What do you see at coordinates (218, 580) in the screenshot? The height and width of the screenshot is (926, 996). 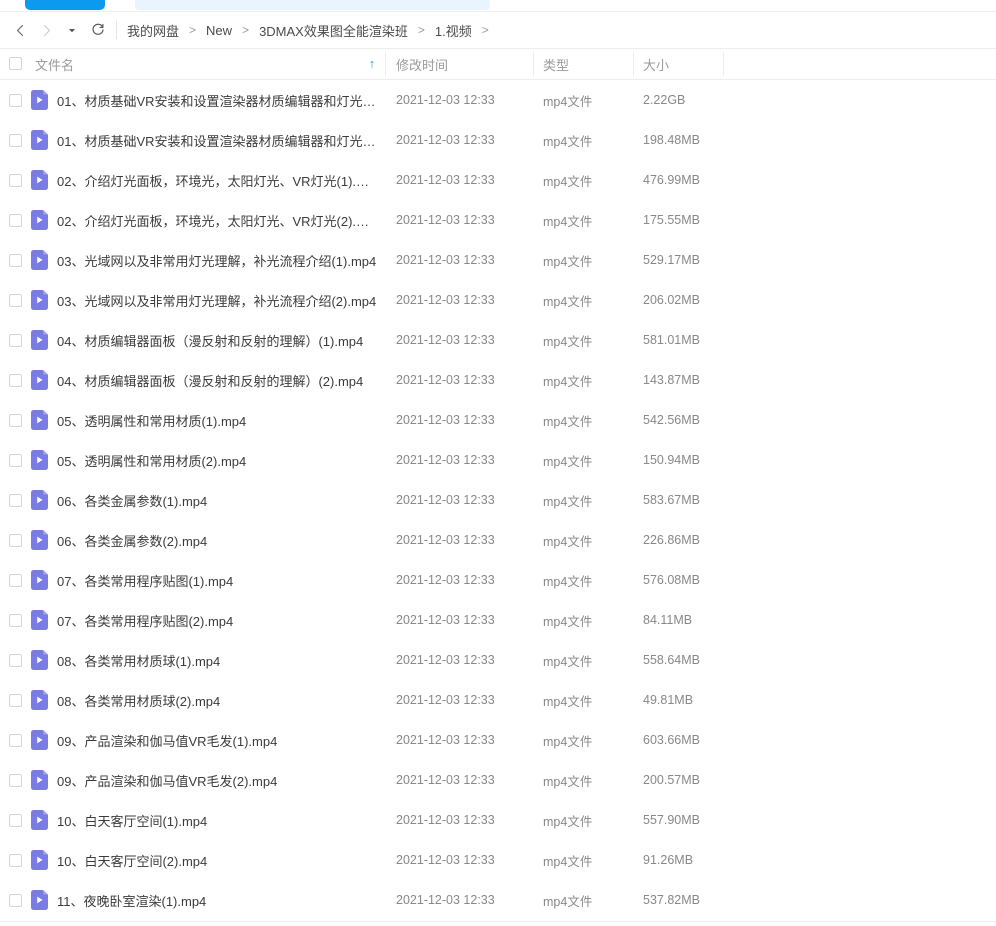 I see `file-name-cell: 07、各类常用程序贴图(1).mp4` at bounding box center [218, 580].